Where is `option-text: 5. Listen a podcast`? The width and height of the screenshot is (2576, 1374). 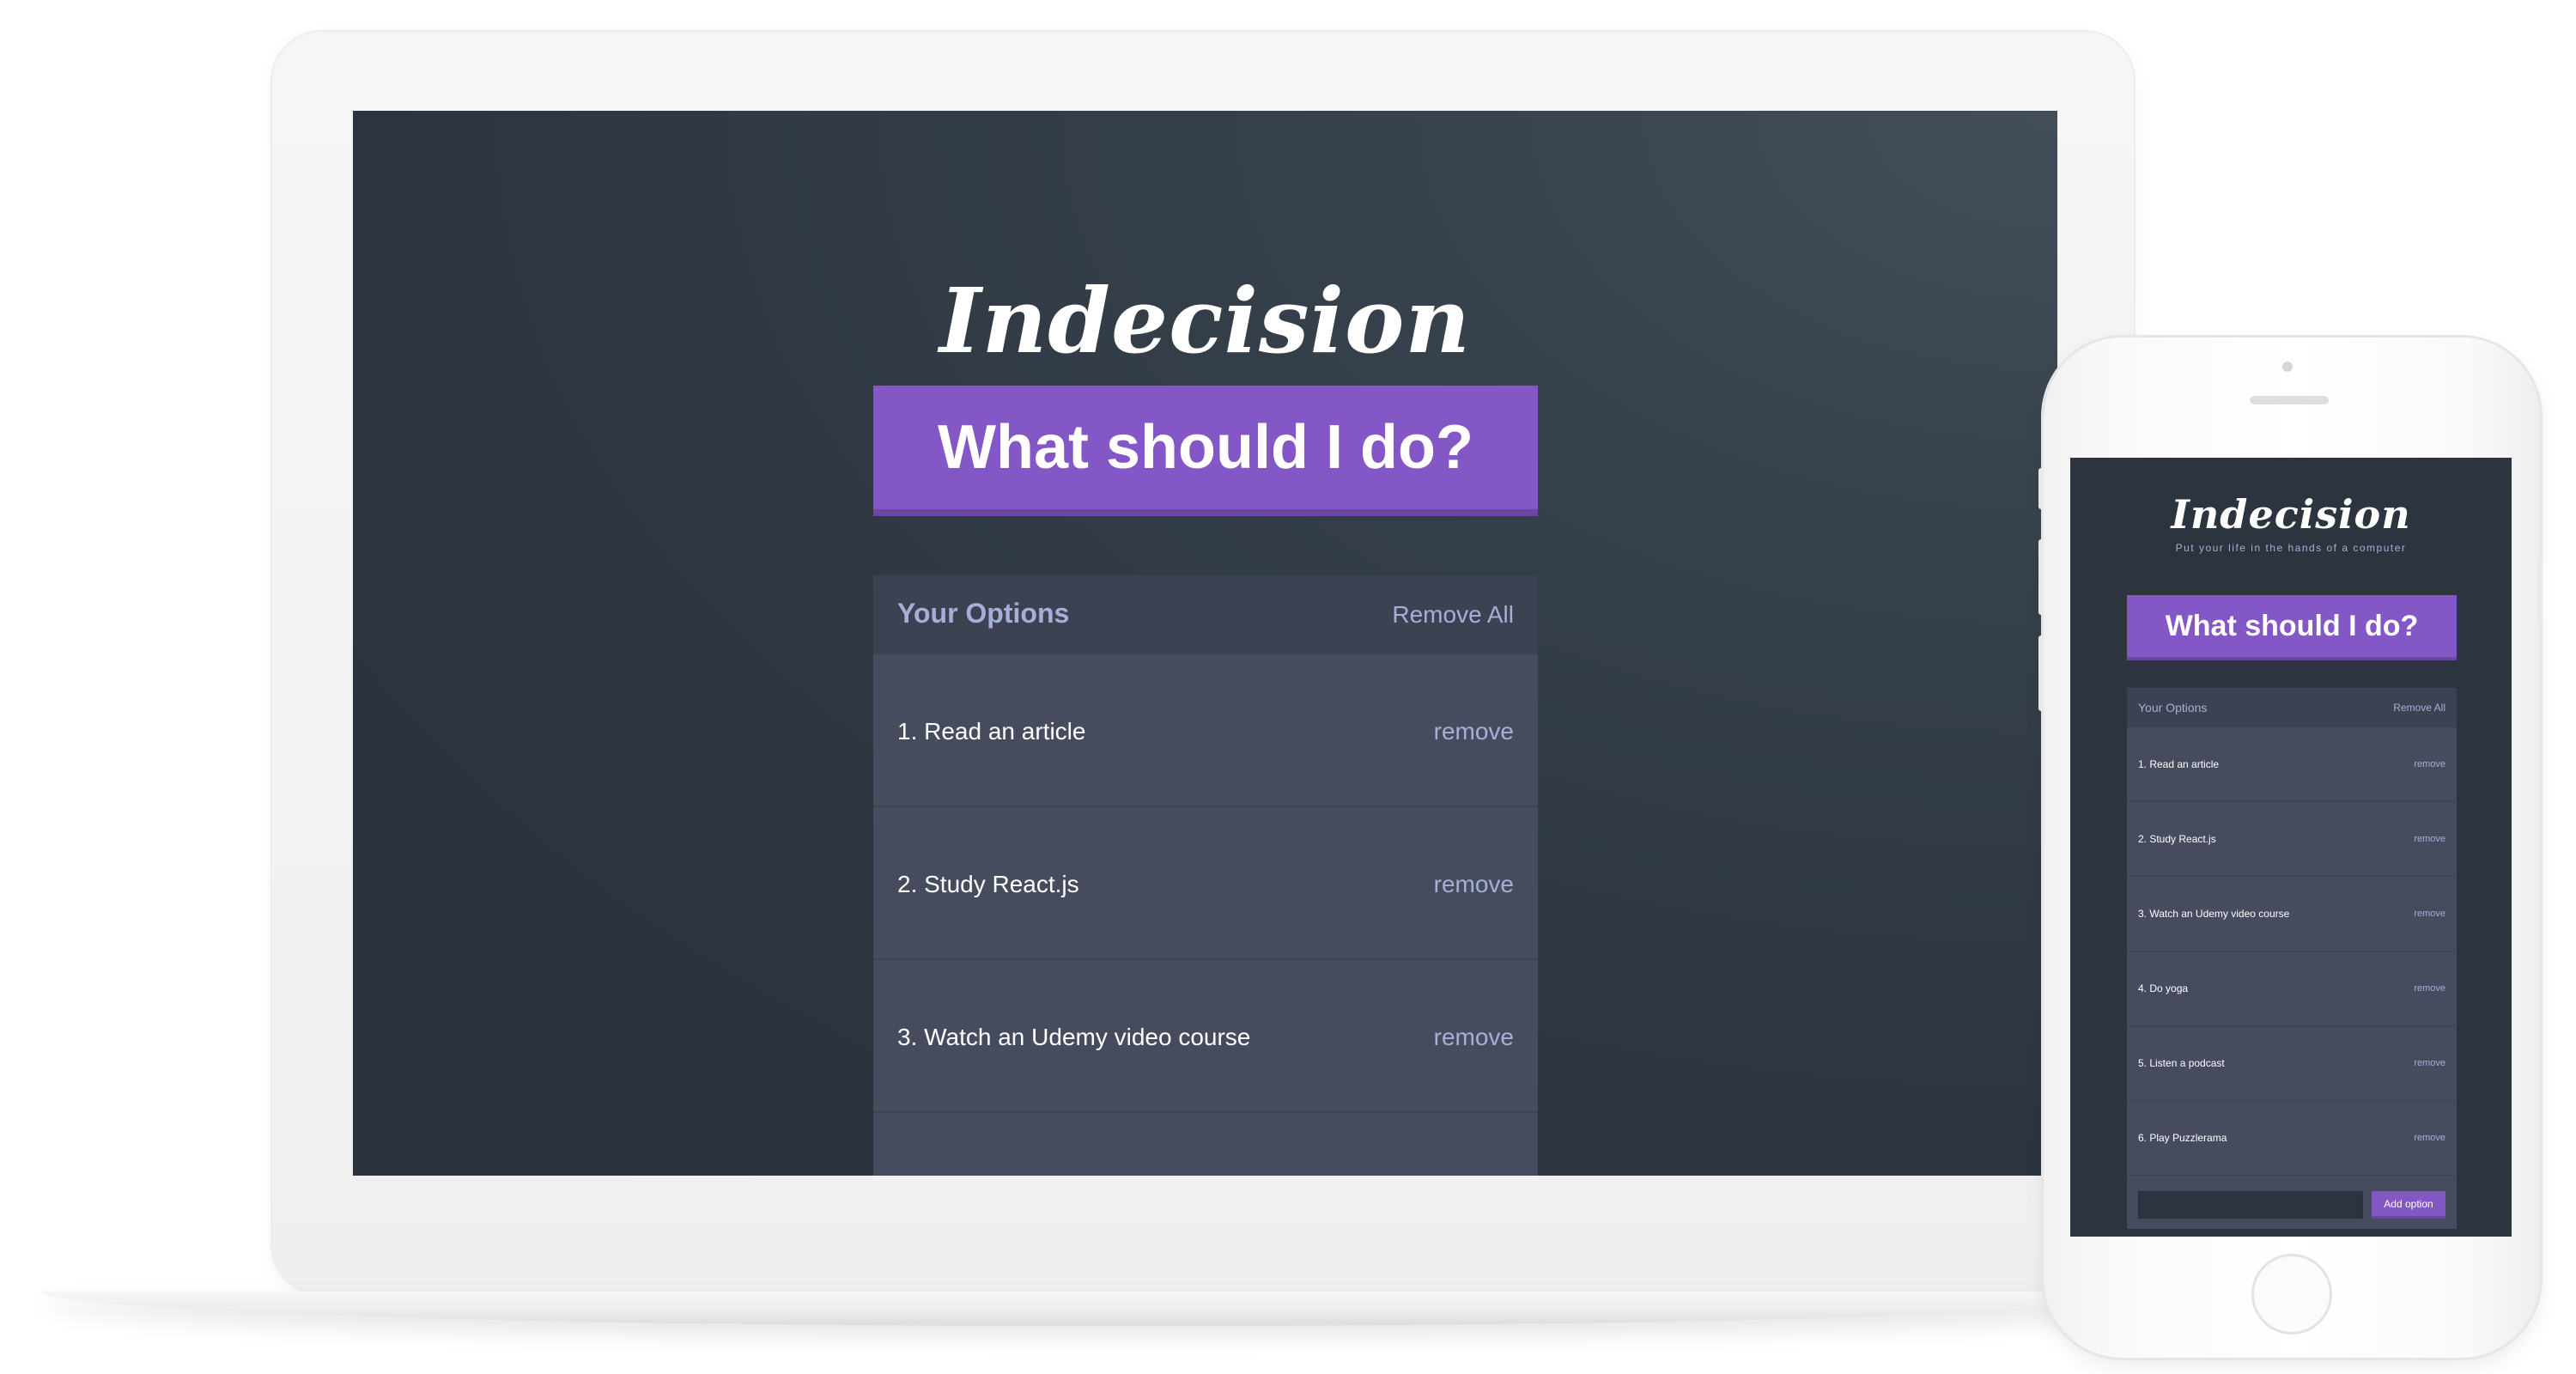 option-text: 5. Listen a podcast is located at coordinates (2181, 1063).